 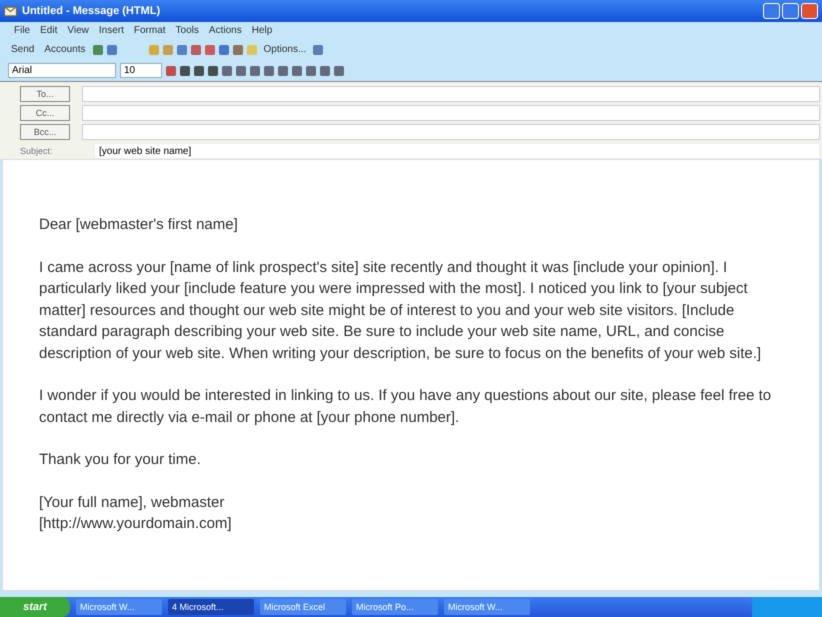 I want to click on paragraph: Thank you for your time., so click(x=120, y=460).